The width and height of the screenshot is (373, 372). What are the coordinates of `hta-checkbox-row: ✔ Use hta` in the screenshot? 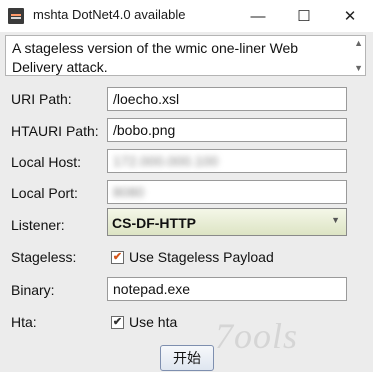 It's located at (144, 322).